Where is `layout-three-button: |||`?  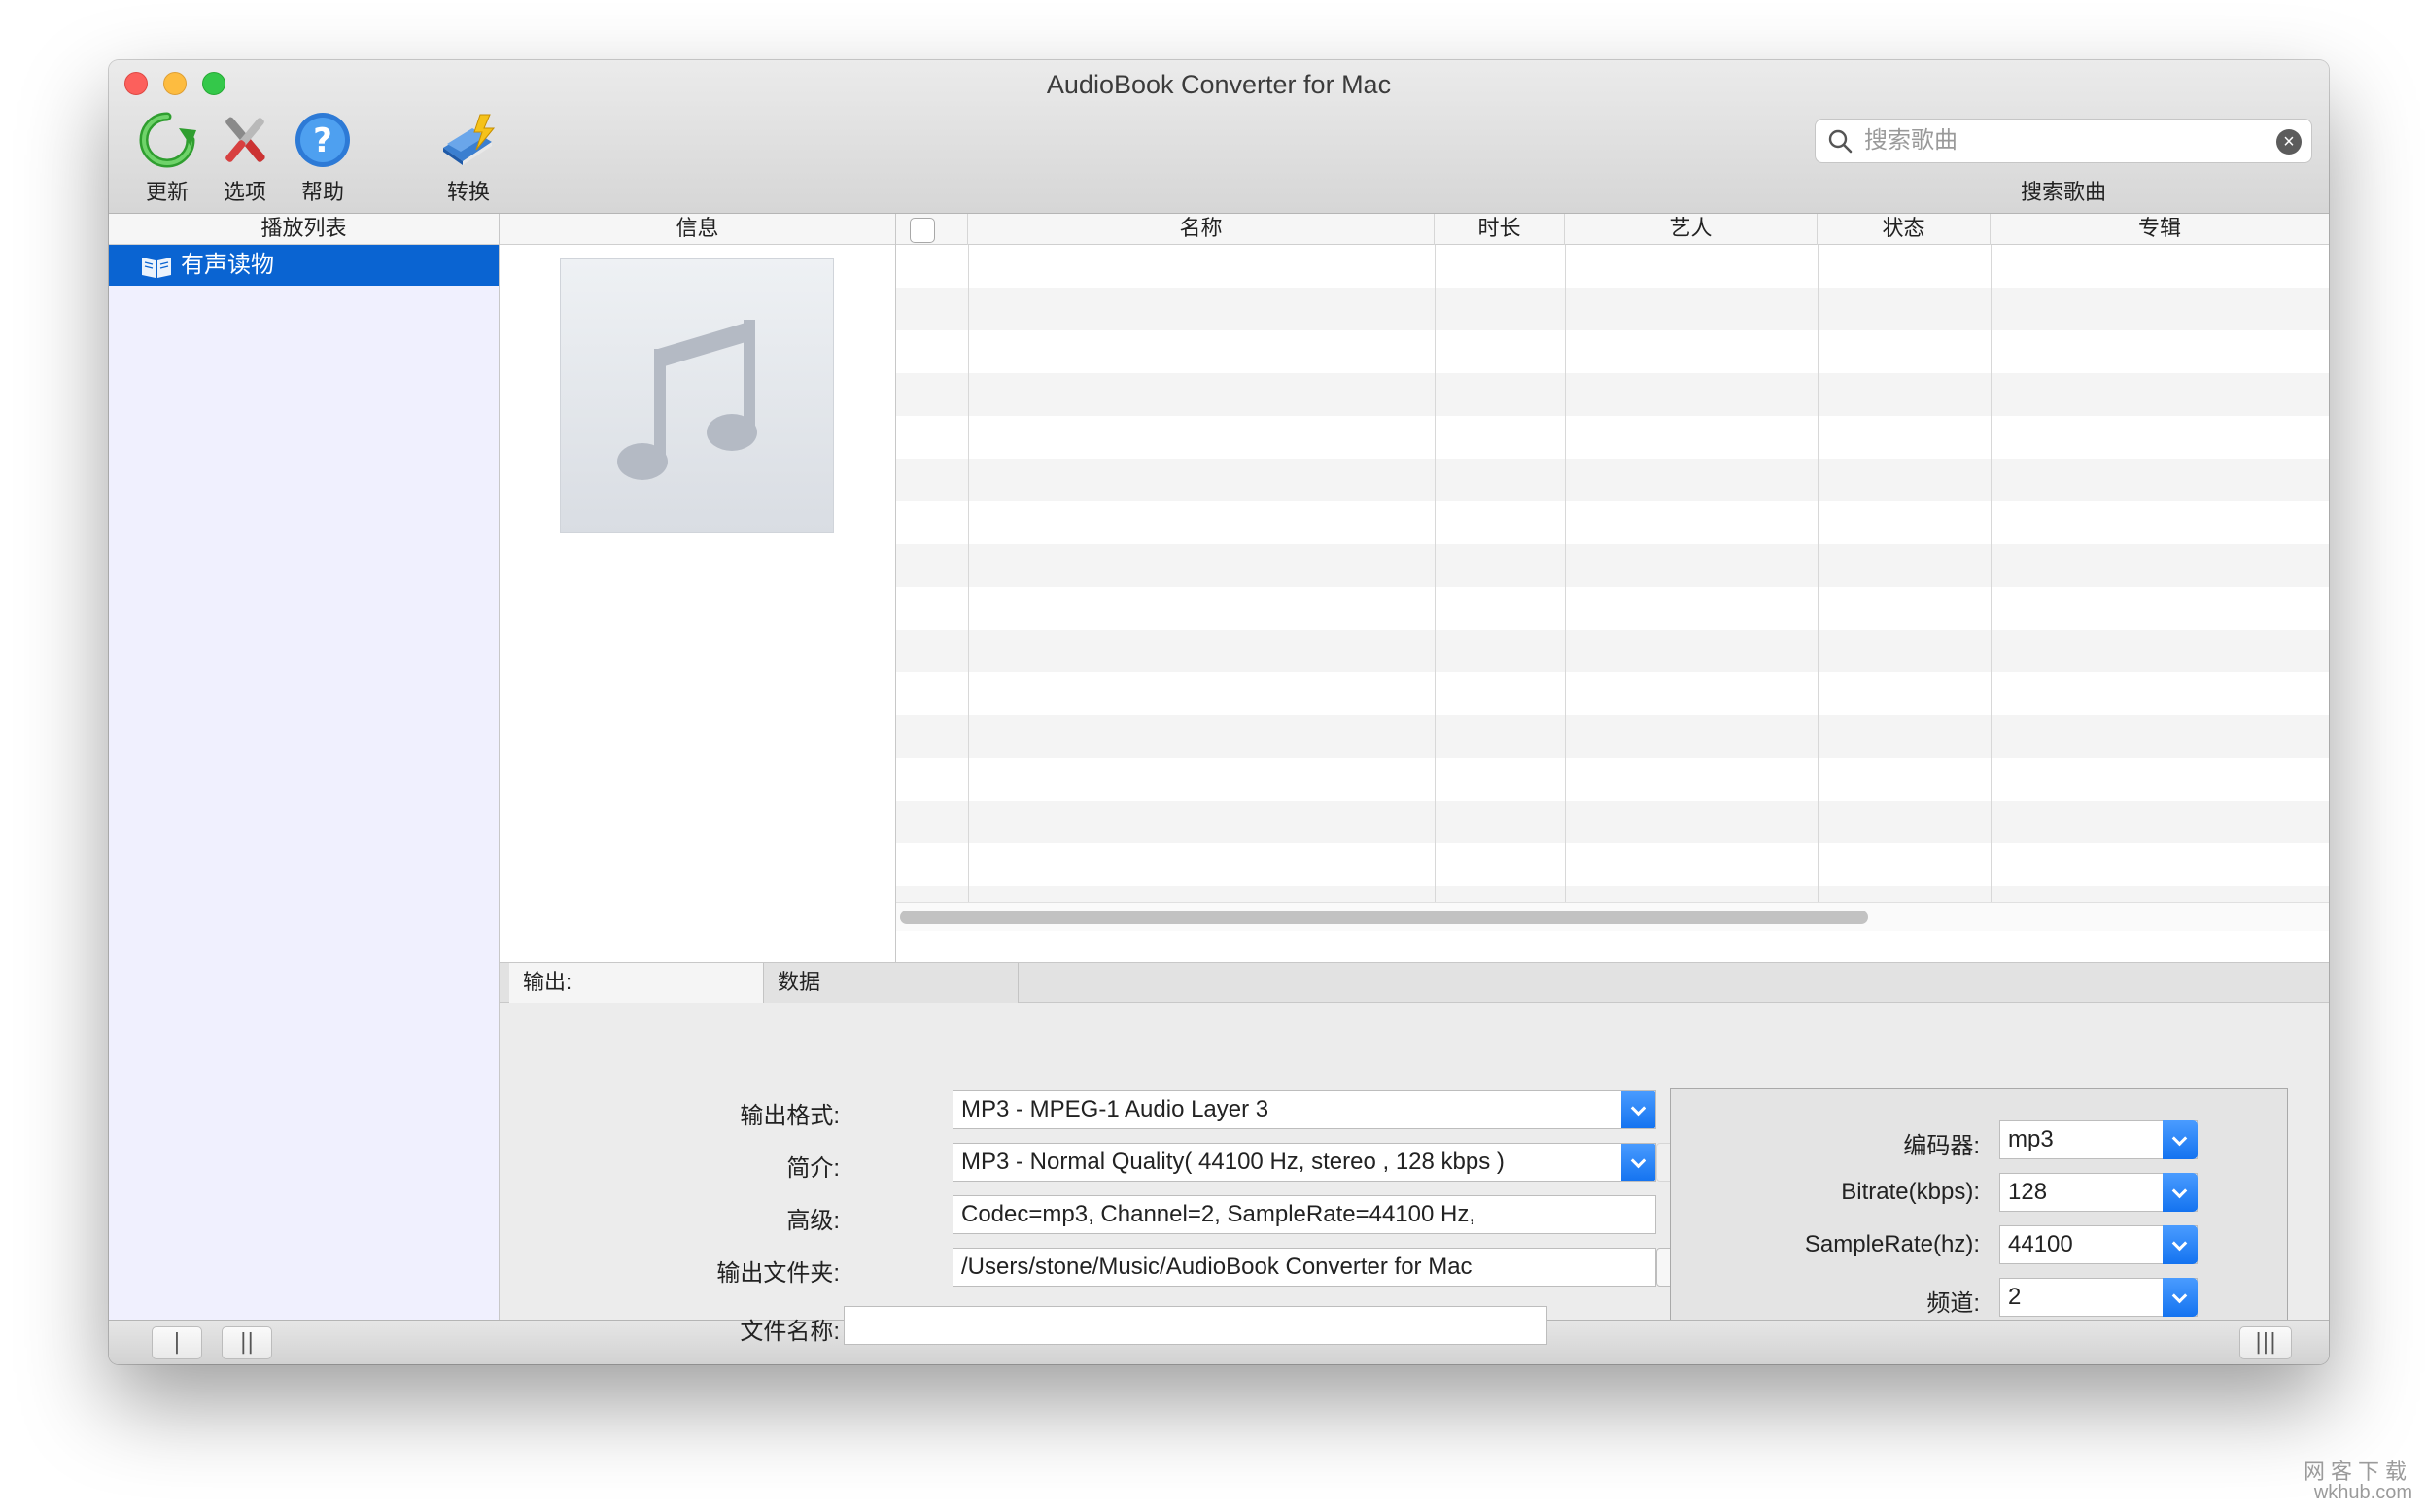
layout-three-button: ||| is located at coordinates (2265, 1342).